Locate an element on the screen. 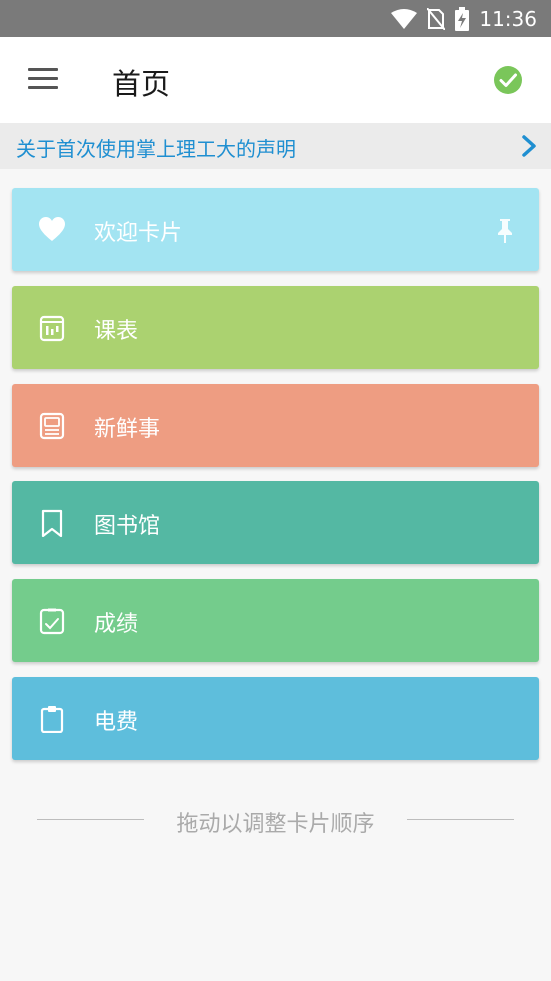  no-sim-icon is located at coordinates (436, 18).